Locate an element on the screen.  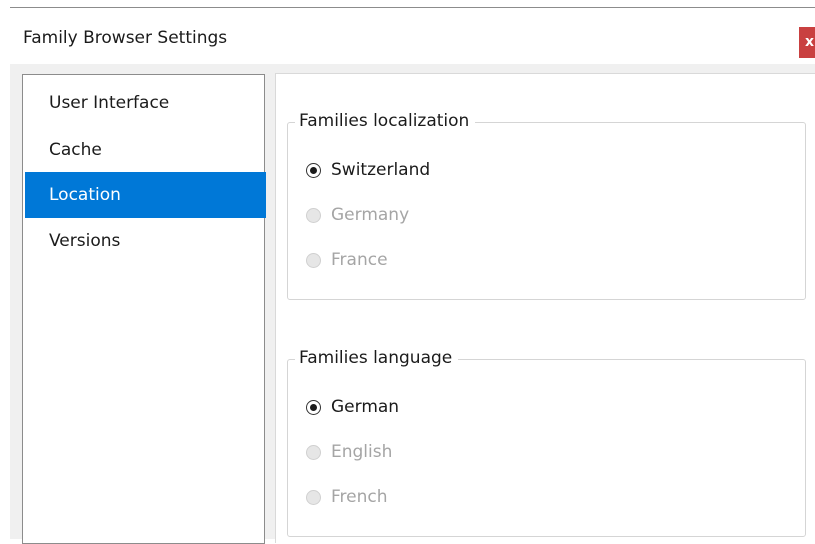
radio-germany: Germany is located at coordinates (357, 215).